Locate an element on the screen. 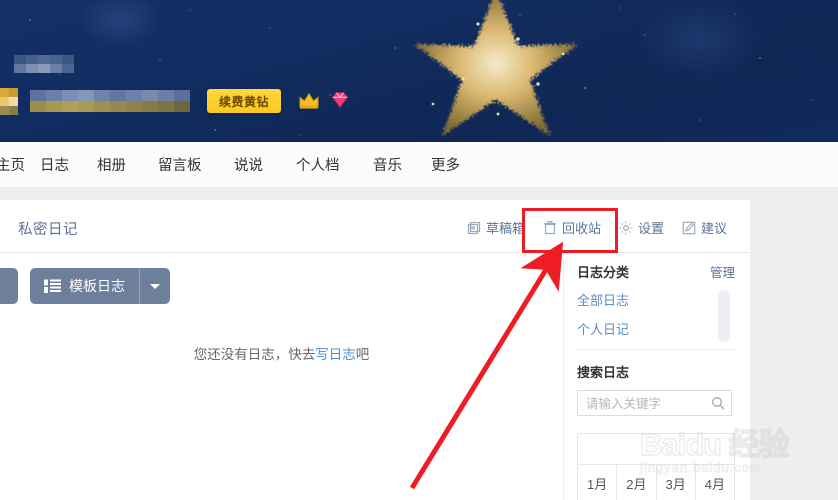 The height and width of the screenshot is (500, 838). toolbar-actions: 草稿箱 回收站 设置 建议 is located at coordinates (597, 227).